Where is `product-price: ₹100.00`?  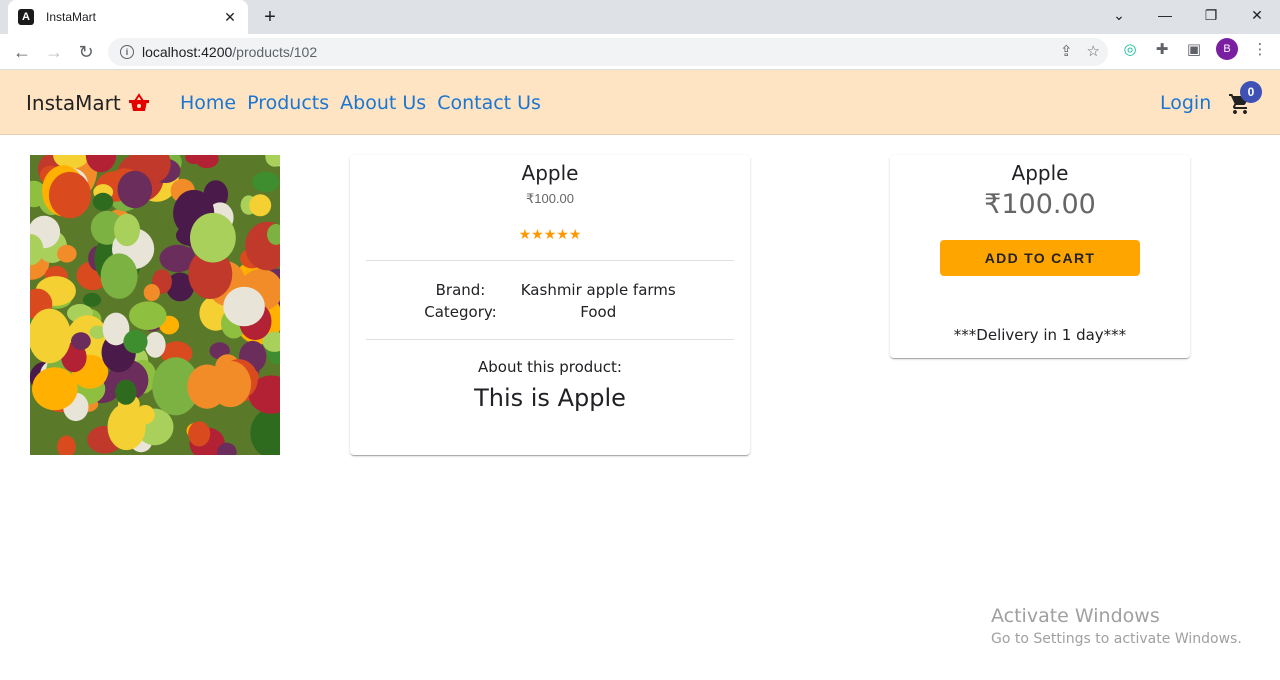 product-price: ₹100.00 is located at coordinates (550, 198).